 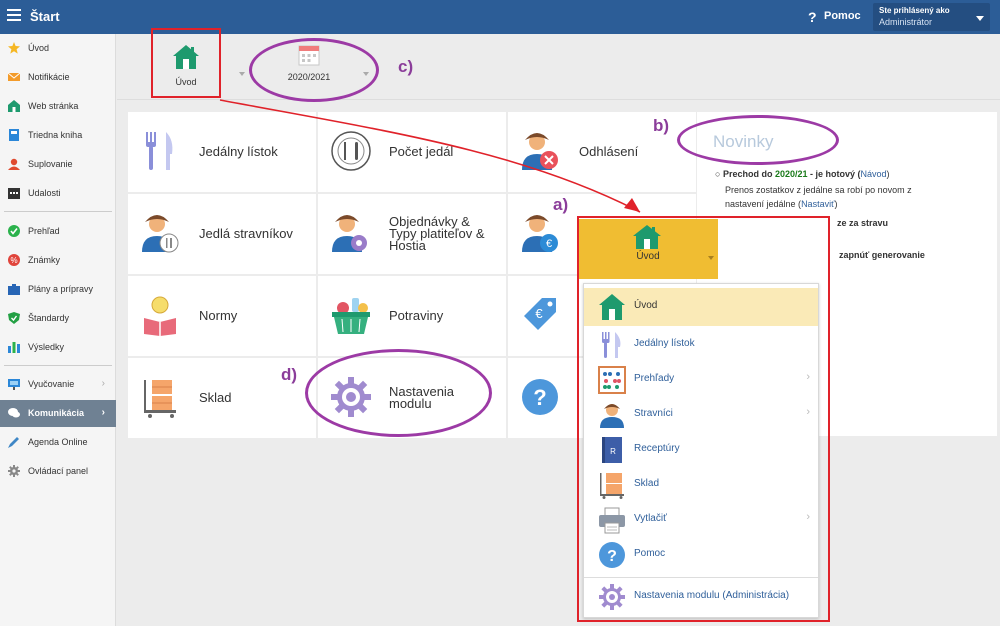 I want to click on news-year: 2020/21, so click(x=791, y=174).